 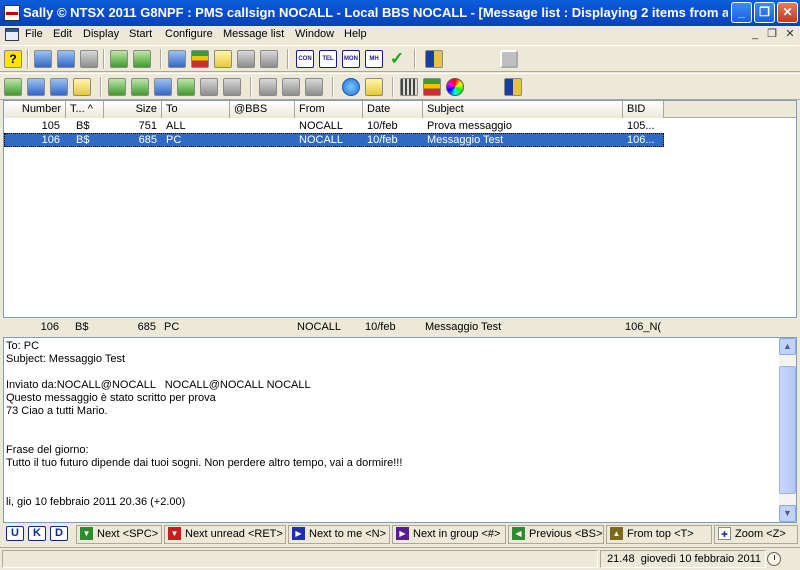 I want to click on filter-icon, so click(x=209, y=87).